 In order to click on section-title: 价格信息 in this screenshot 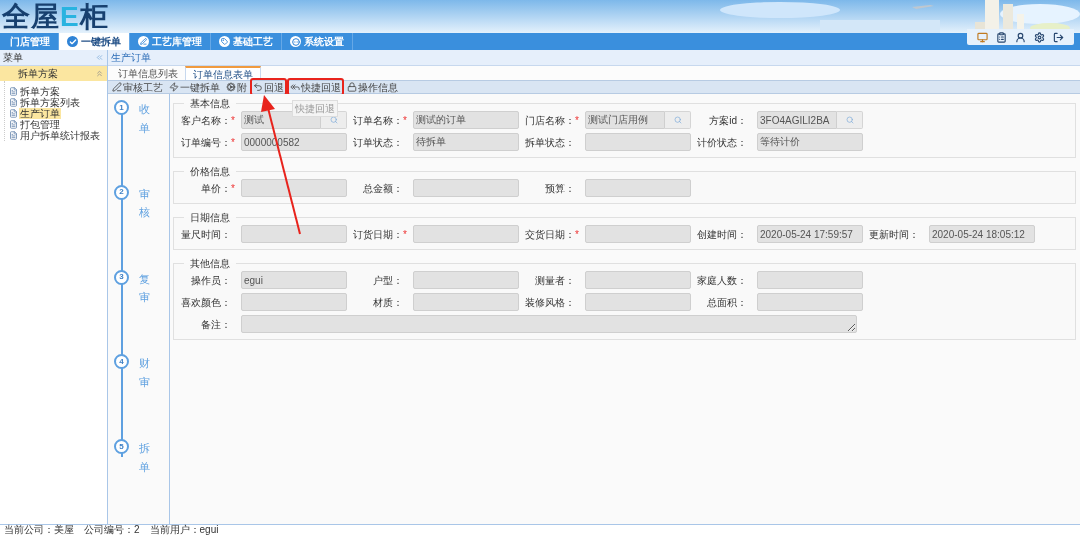, I will do `click(210, 172)`.